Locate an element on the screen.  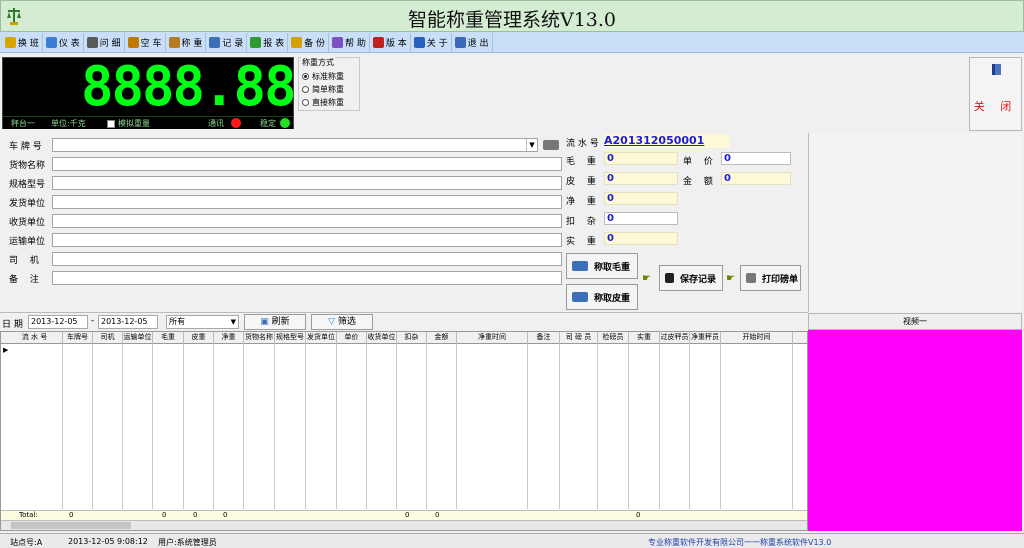
column-header: 规格型号 is located at coordinates (290, 338).